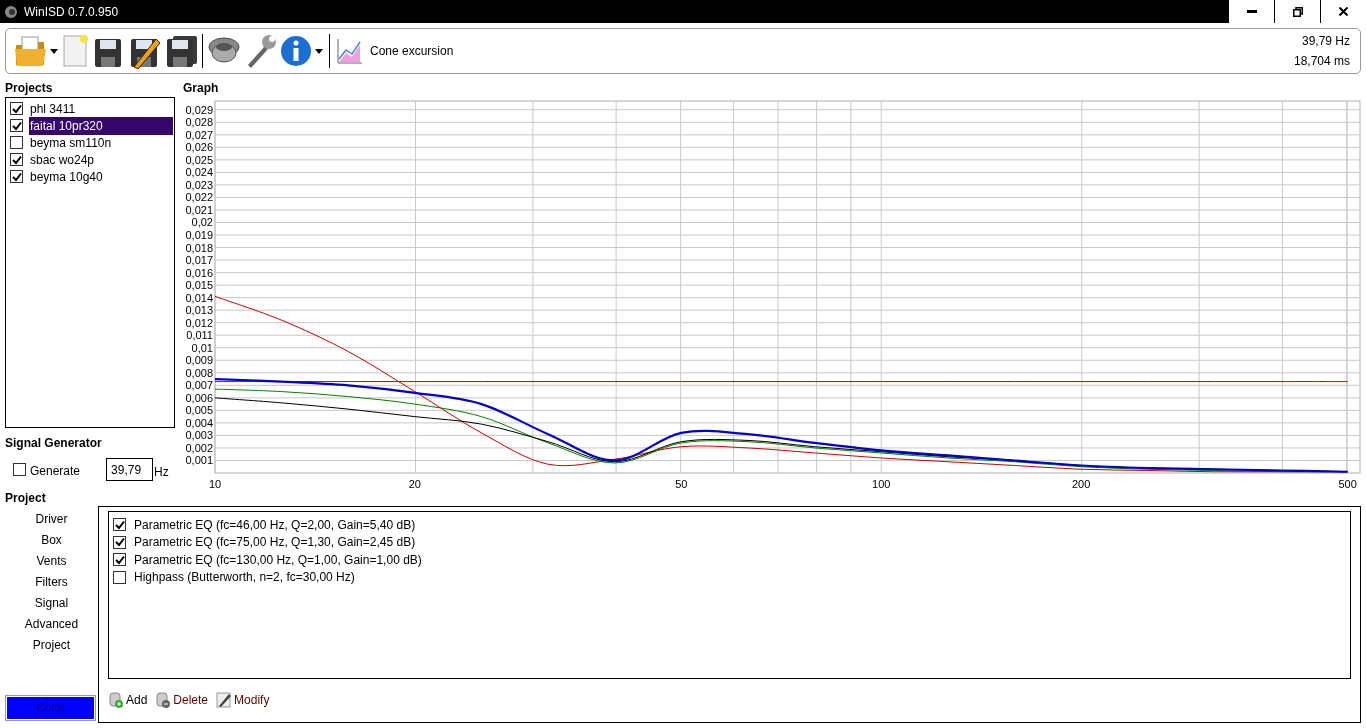 The height and width of the screenshot is (728, 1366). Describe the element at coordinates (199, 460) in the screenshot. I see `y-tick-label: 0,001` at that location.